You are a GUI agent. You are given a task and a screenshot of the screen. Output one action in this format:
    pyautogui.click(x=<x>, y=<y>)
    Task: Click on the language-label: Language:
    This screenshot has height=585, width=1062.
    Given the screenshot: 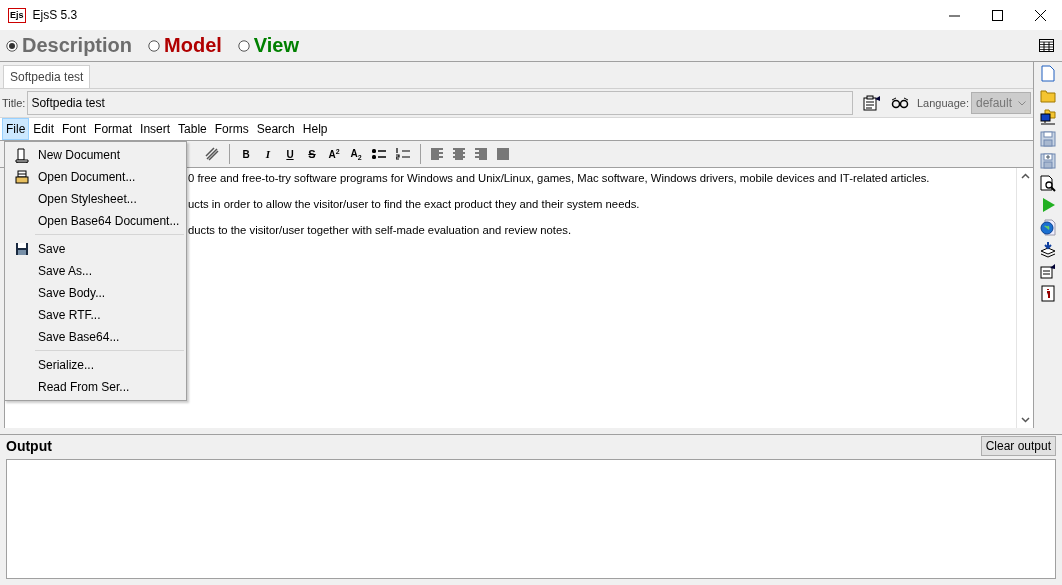 What is the action you would take?
    pyautogui.click(x=943, y=103)
    